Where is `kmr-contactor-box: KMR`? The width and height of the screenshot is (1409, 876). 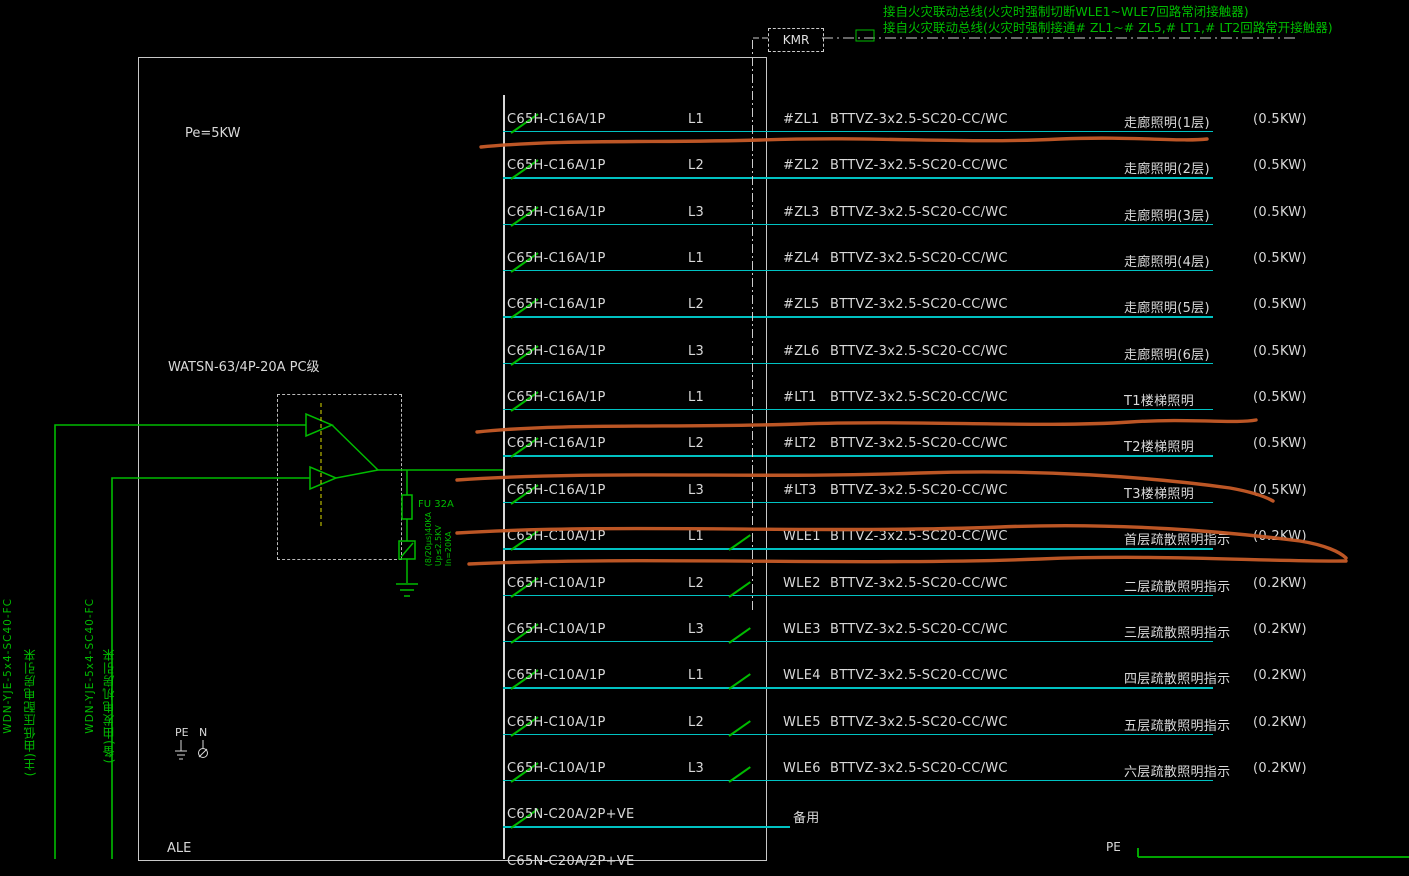 kmr-contactor-box: KMR is located at coordinates (796, 40).